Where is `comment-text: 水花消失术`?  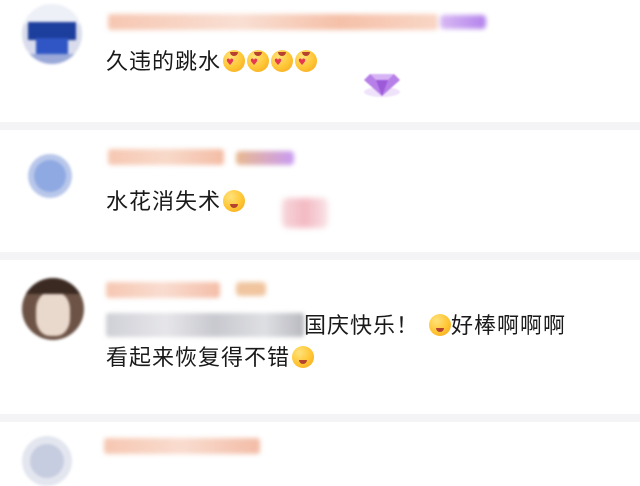
comment-text: 水花消失术 is located at coordinates (176, 203).